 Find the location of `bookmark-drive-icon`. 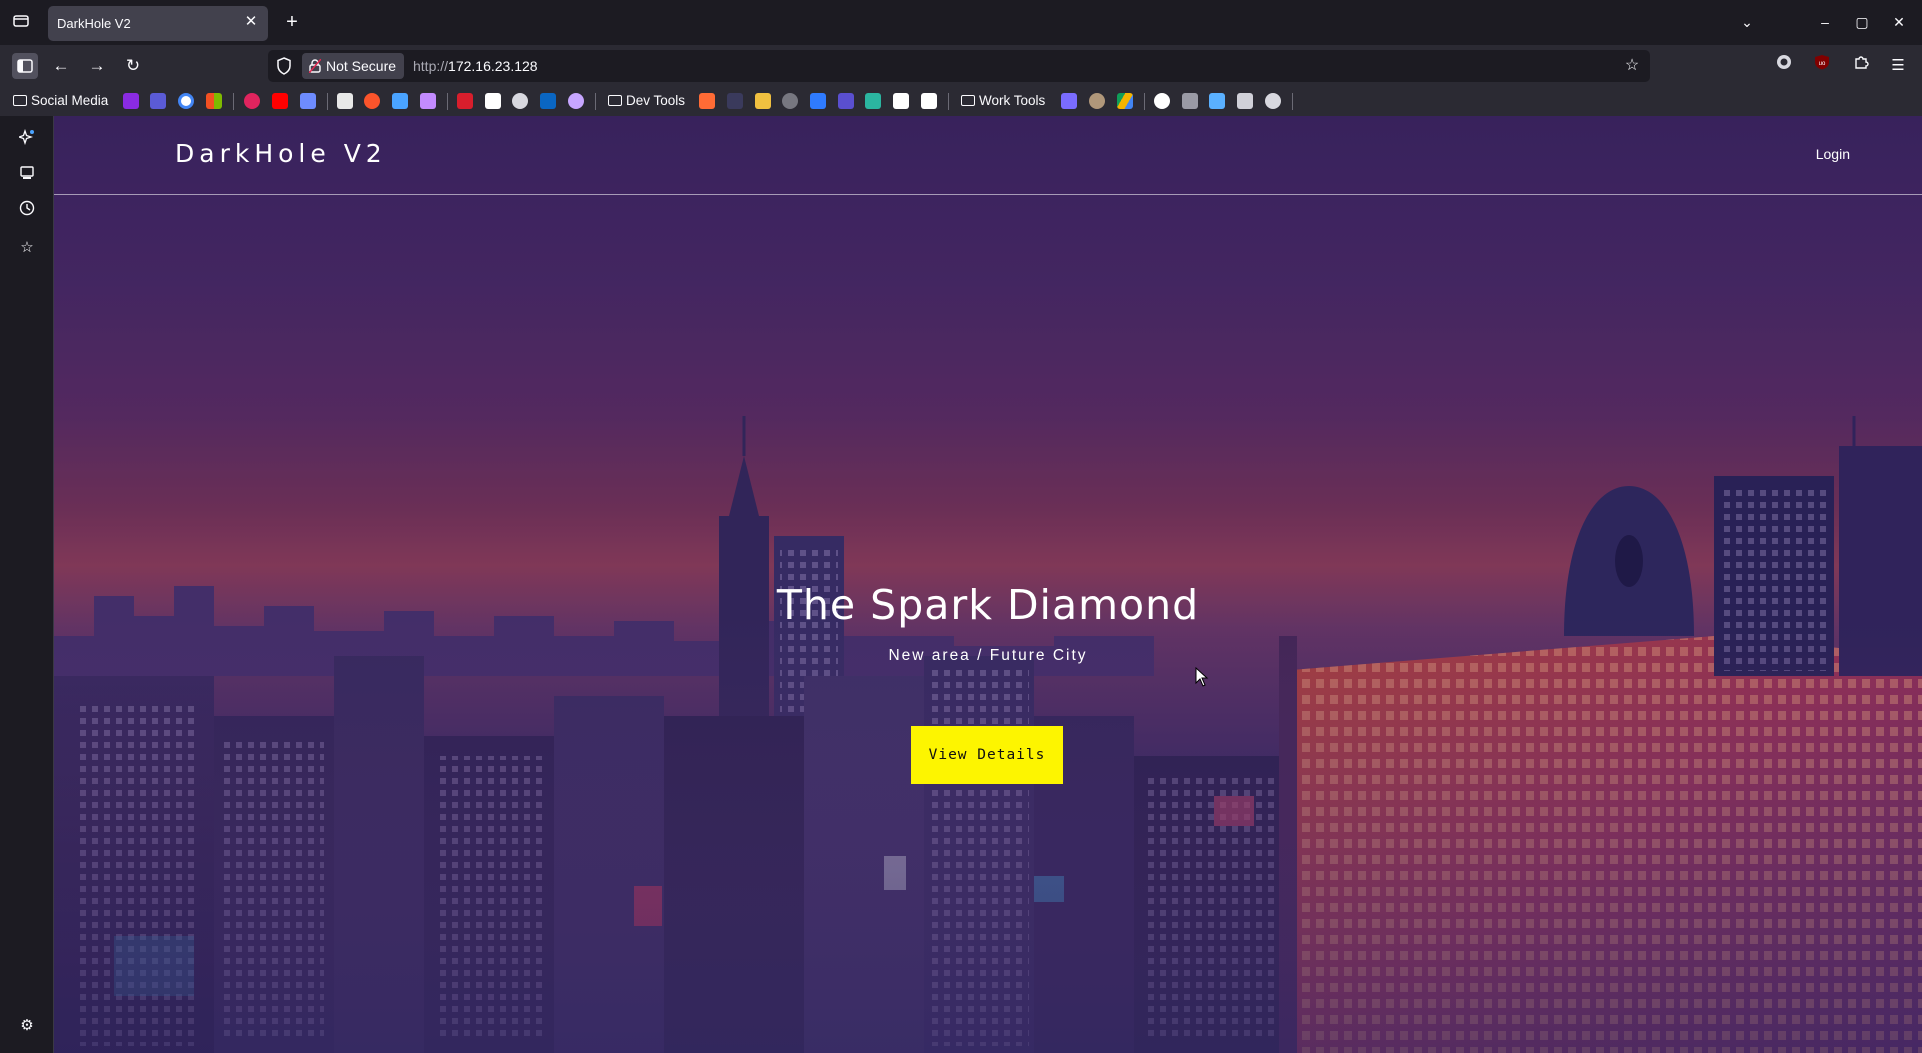

bookmark-drive-icon is located at coordinates (1125, 101).